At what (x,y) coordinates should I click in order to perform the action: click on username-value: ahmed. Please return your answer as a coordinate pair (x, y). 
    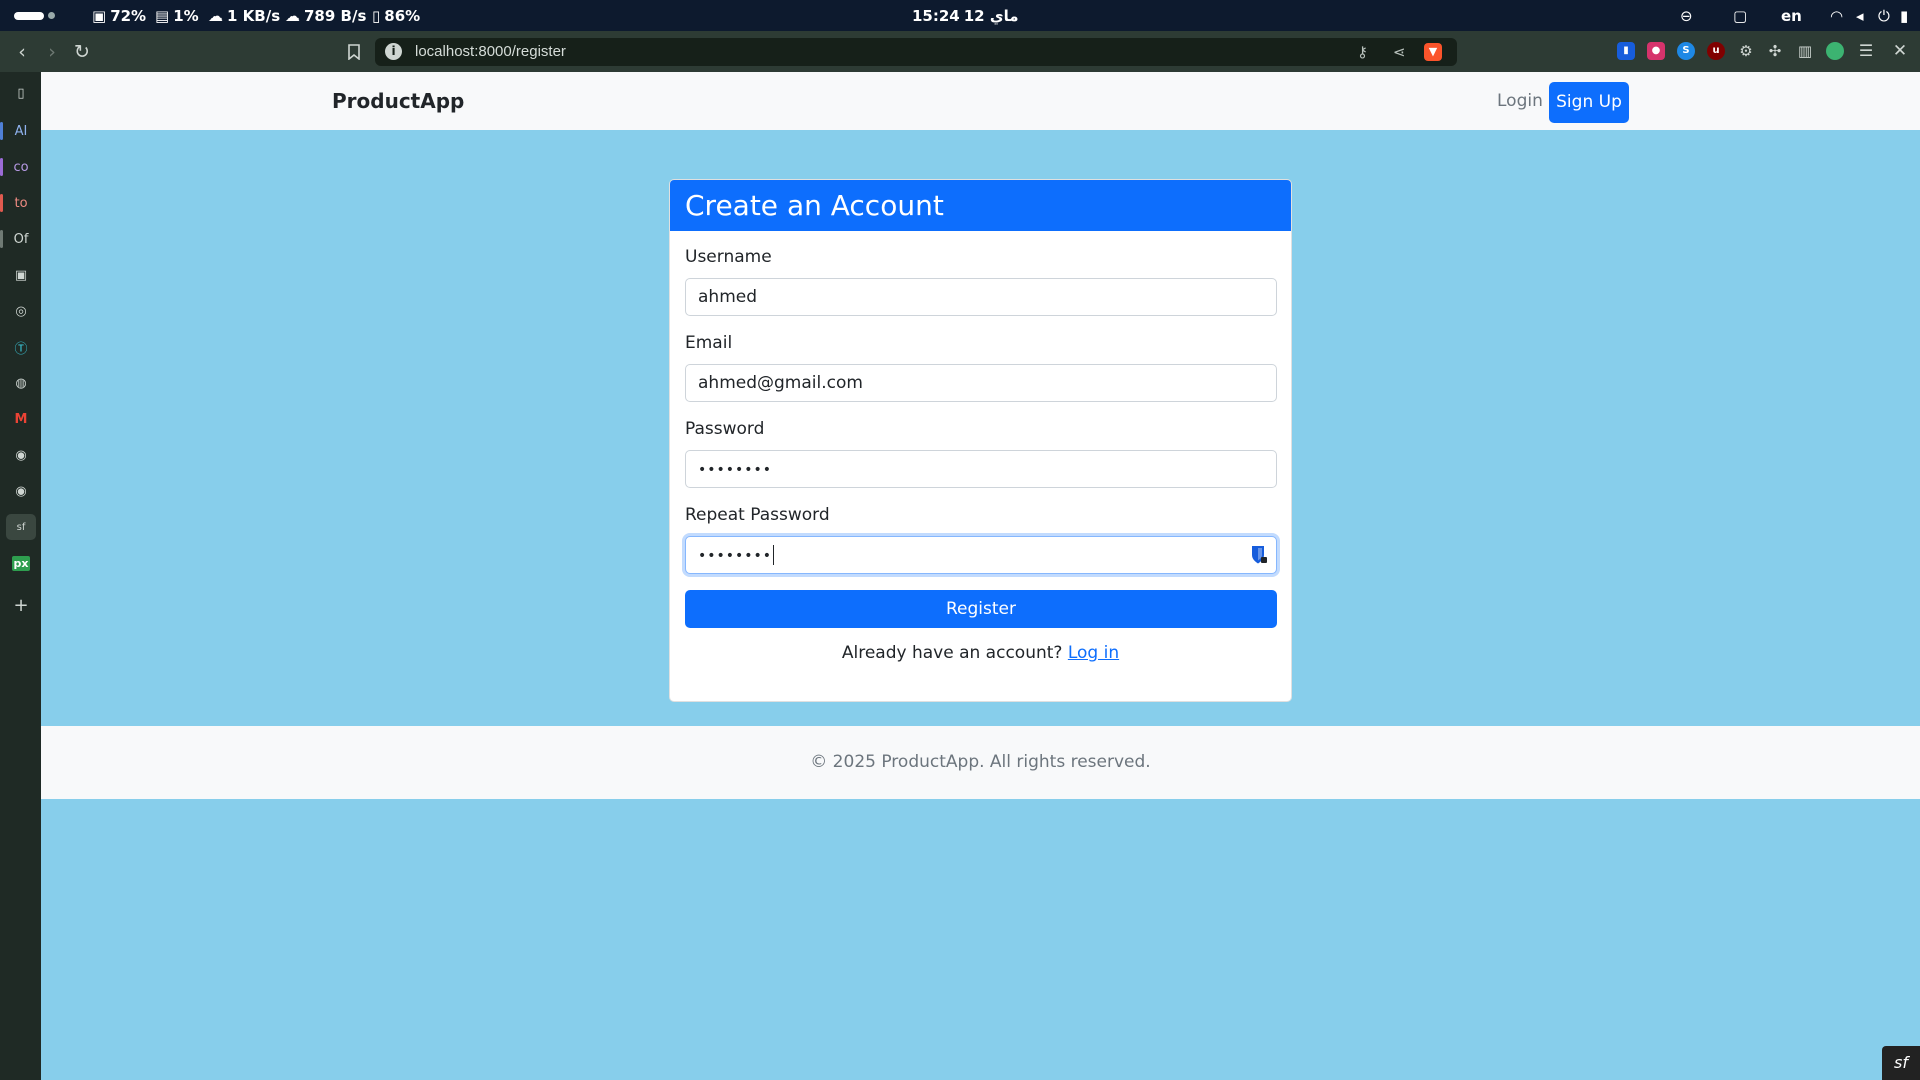
    Looking at the image, I should click on (728, 297).